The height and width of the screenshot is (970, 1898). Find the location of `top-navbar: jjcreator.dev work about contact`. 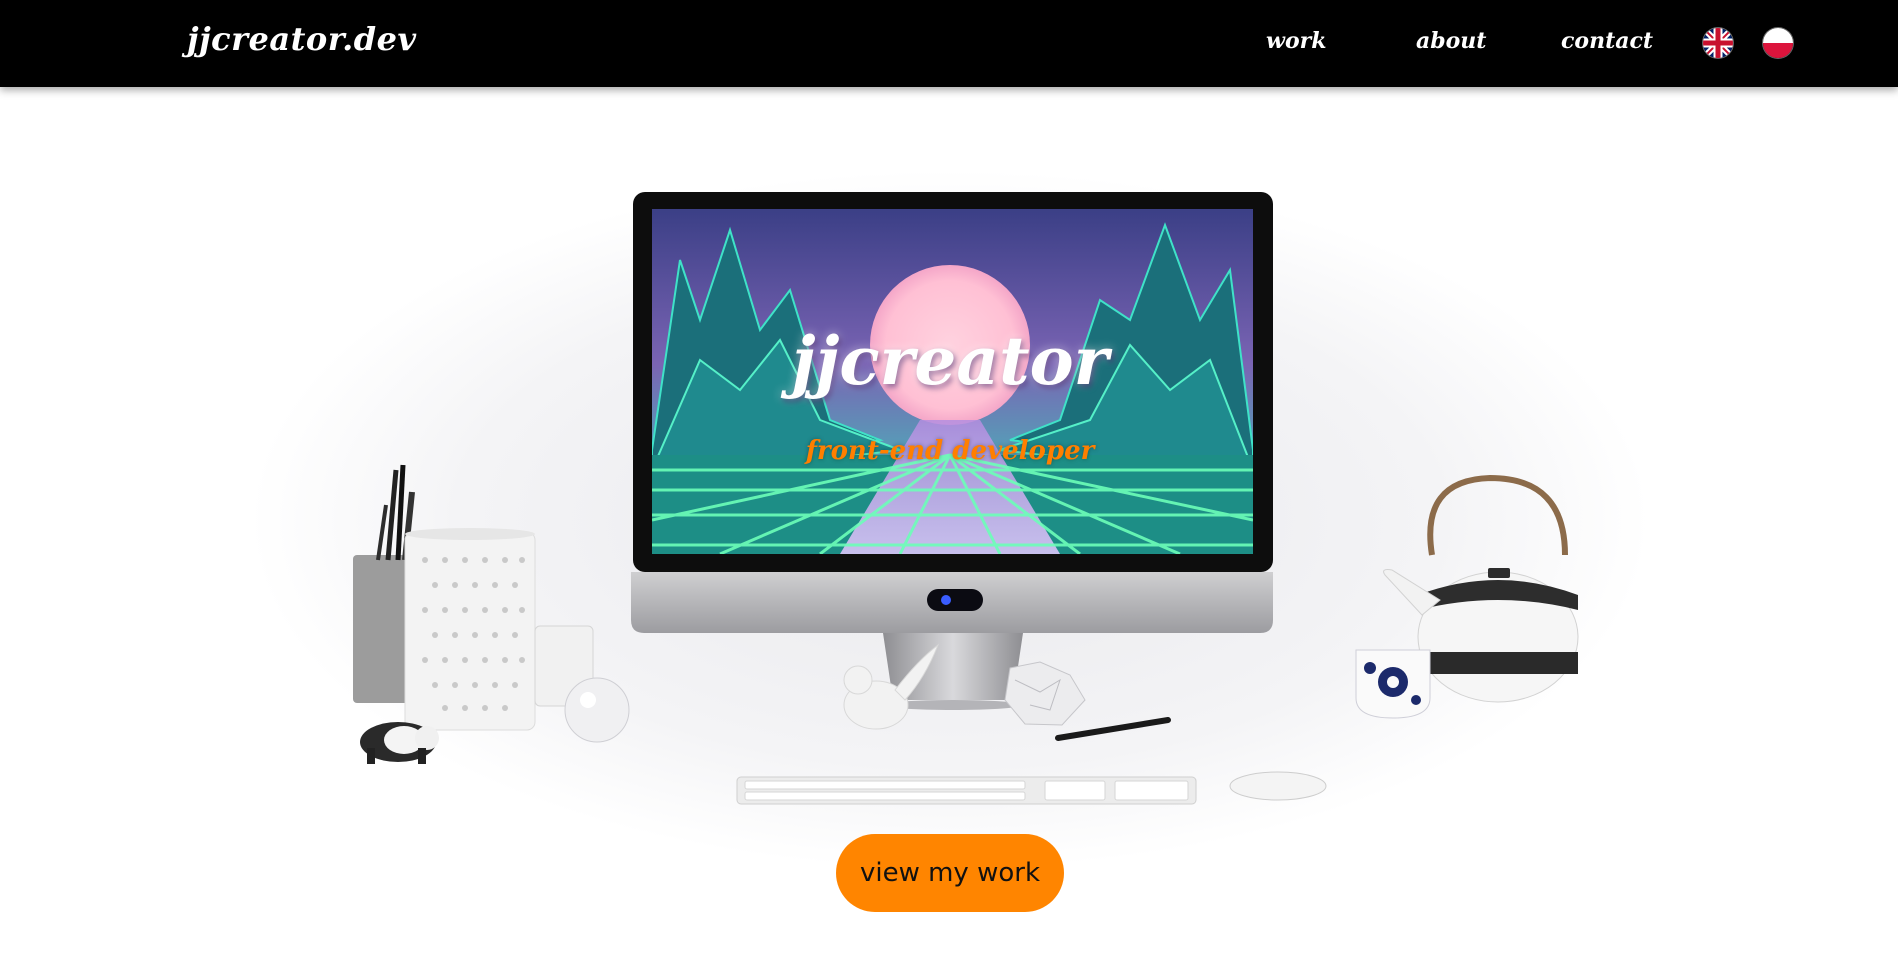

top-navbar: jjcreator.dev work about contact is located at coordinates (949, 43).